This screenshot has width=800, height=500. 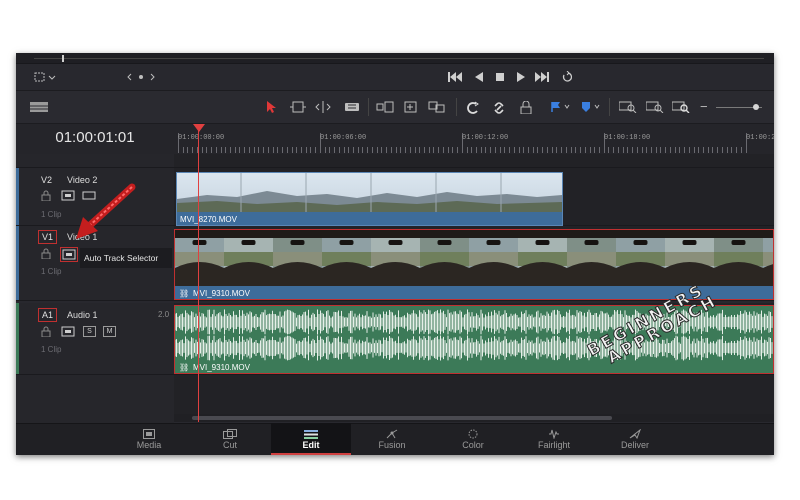 What do you see at coordinates (704, 107) in the screenshot?
I see `zoom-out-icon: −` at bounding box center [704, 107].